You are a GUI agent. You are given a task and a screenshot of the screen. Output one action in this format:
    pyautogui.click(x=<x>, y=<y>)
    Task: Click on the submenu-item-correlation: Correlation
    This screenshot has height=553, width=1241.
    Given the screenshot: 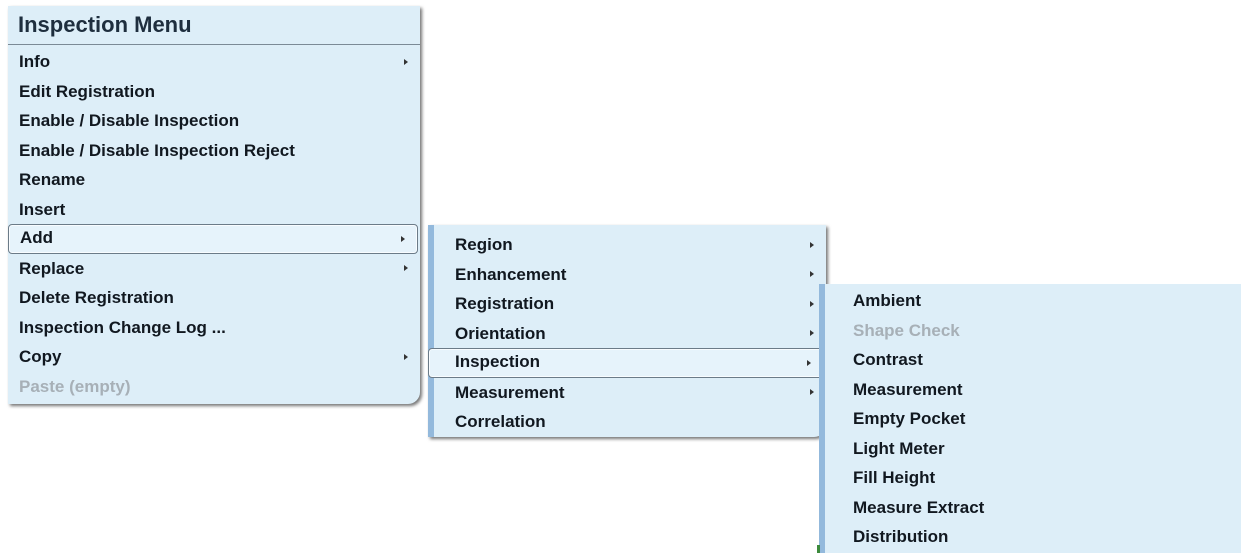 What is the action you would take?
    pyautogui.click(x=630, y=422)
    